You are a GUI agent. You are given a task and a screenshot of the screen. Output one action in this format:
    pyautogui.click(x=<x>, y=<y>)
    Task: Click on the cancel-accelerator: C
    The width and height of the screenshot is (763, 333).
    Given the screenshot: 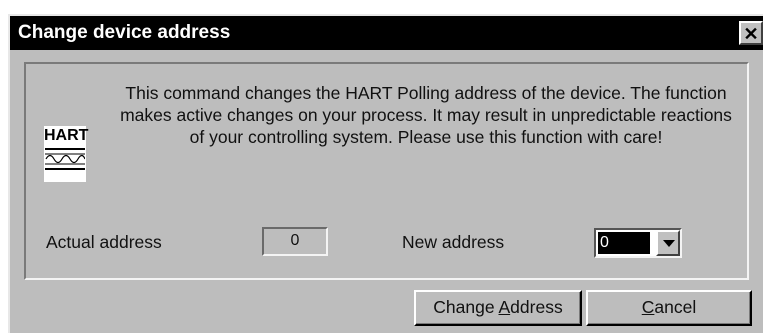 What is the action you would take?
    pyautogui.click(x=648, y=307)
    